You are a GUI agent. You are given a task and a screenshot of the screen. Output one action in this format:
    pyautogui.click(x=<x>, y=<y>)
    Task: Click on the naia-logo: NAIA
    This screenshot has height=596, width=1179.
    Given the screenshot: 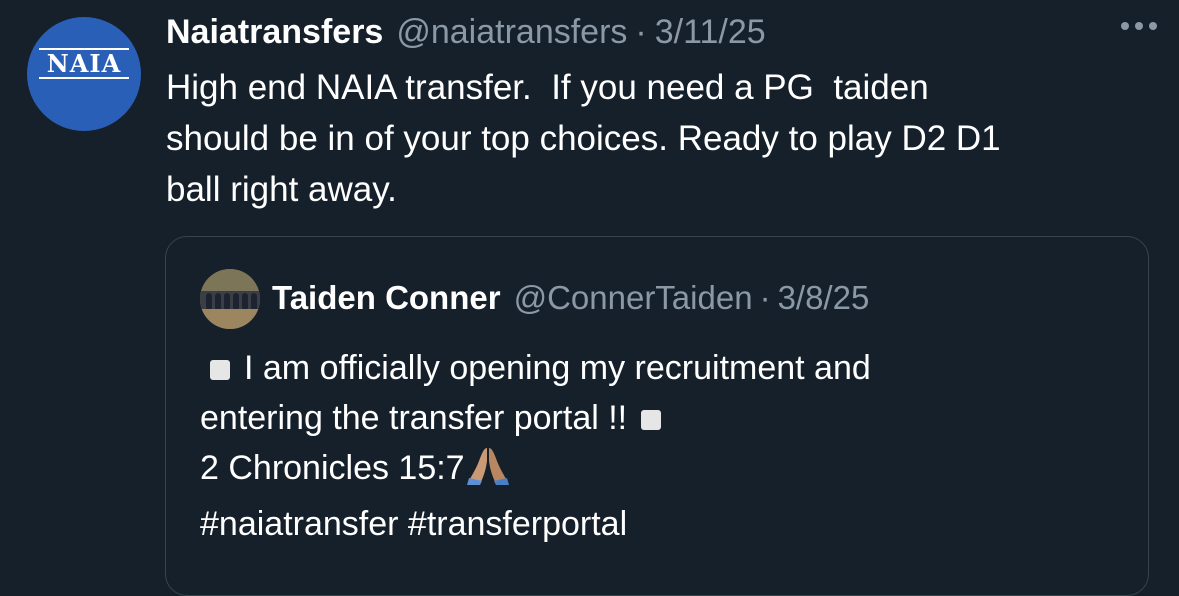 What is the action you would take?
    pyautogui.click(x=84, y=63)
    